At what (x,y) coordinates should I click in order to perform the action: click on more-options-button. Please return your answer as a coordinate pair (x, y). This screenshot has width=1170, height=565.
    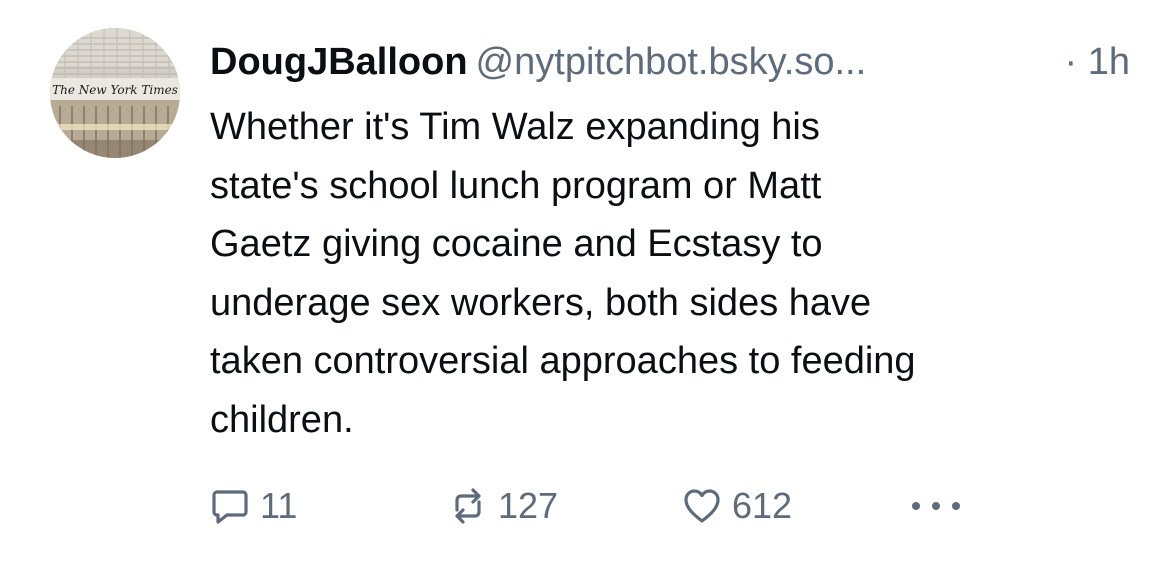
    Looking at the image, I should click on (936, 506).